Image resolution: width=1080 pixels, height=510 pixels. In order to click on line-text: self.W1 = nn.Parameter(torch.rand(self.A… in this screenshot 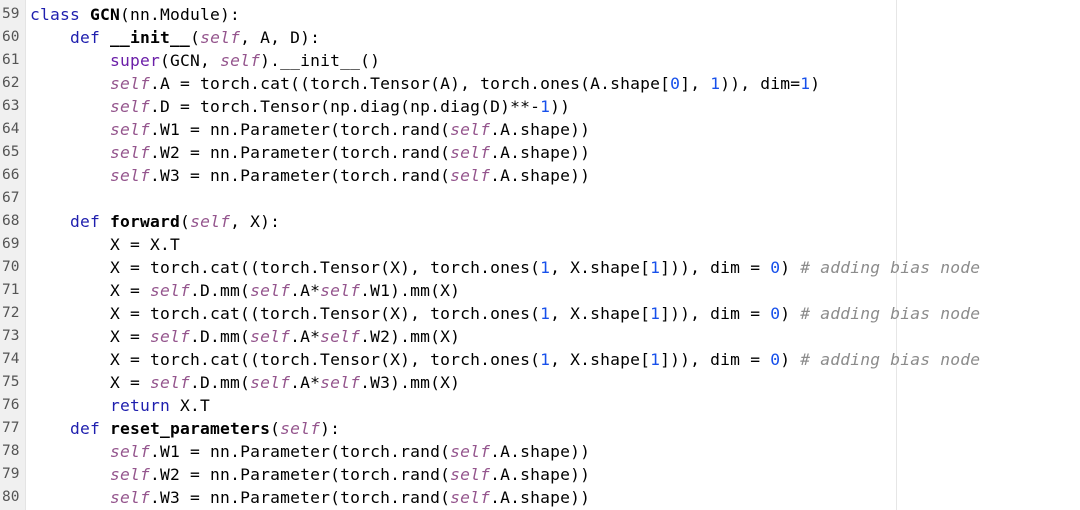, I will do `click(310, 451)`.